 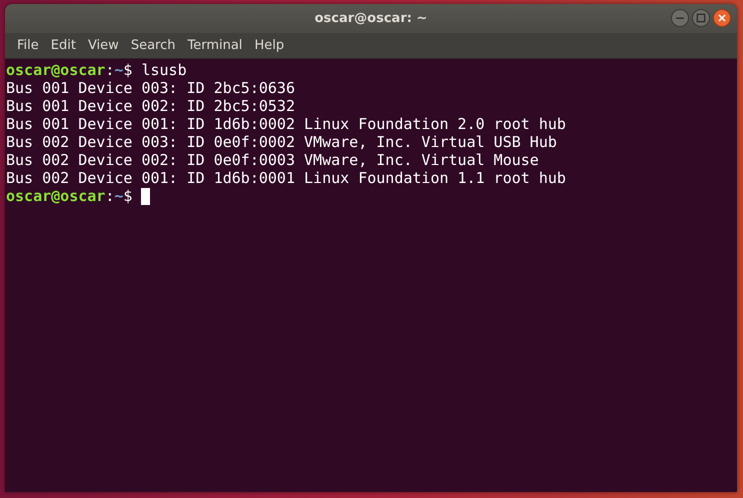 What do you see at coordinates (269, 45) in the screenshot?
I see `menu-item: Help` at bounding box center [269, 45].